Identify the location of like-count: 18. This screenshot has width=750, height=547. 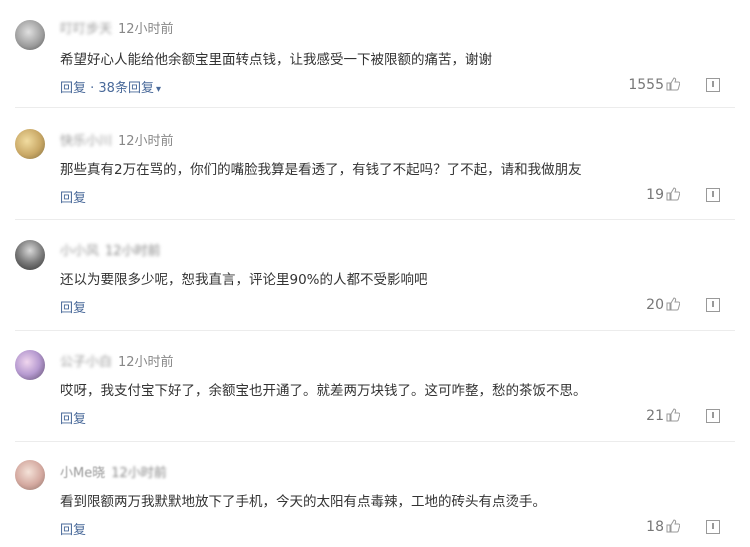
(655, 527).